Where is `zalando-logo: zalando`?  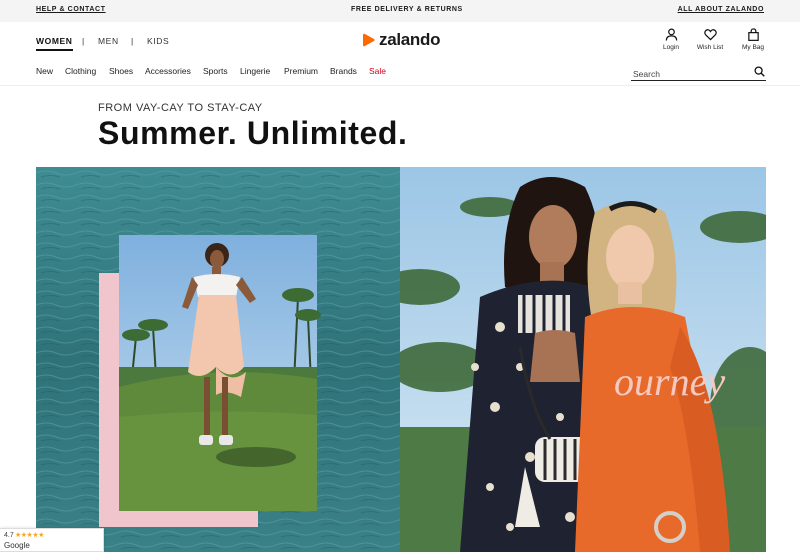
zalando-logo: zalando is located at coordinates (401, 40).